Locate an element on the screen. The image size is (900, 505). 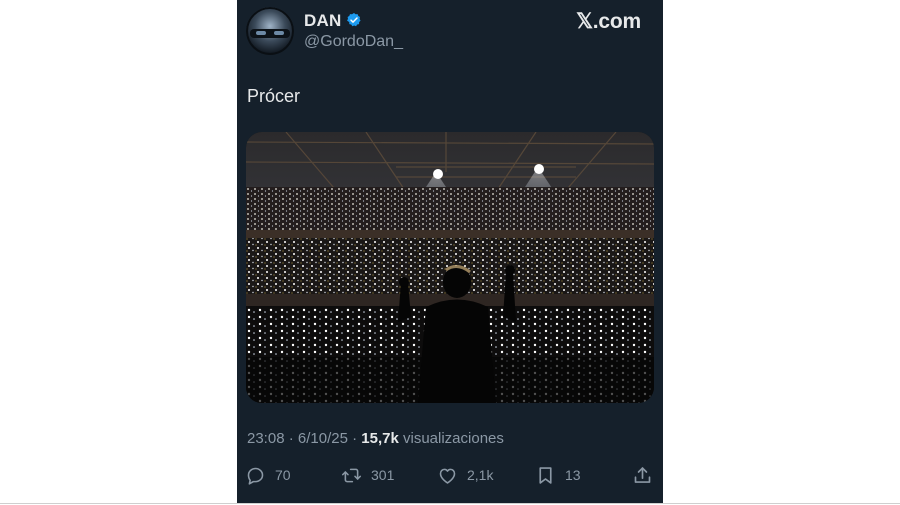
tweet-timestamp: 23:08 · 6/10/25 · 15,7k visualizaciones is located at coordinates (375, 438).